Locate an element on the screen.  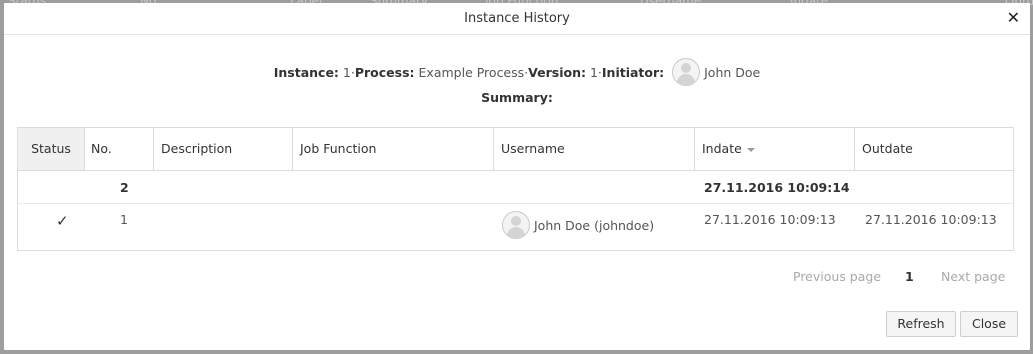
column-header-label: Job Function is located at coordinates (338, 148).